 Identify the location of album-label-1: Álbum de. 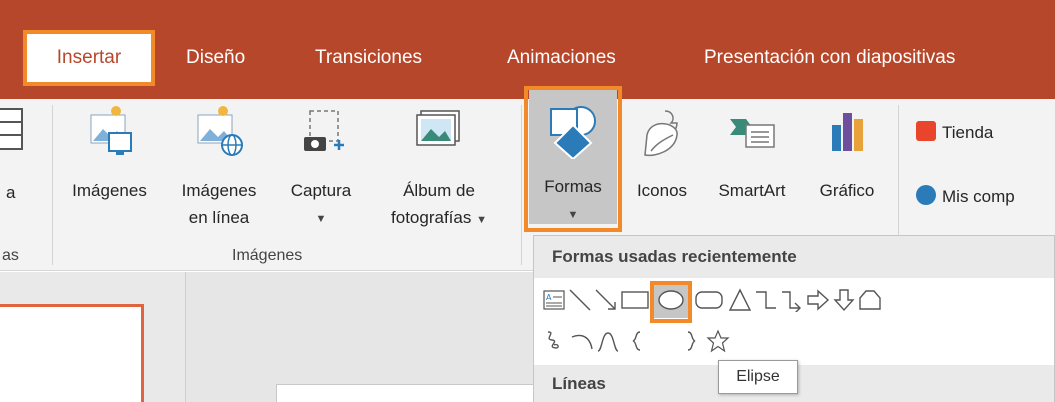
(439, 190).